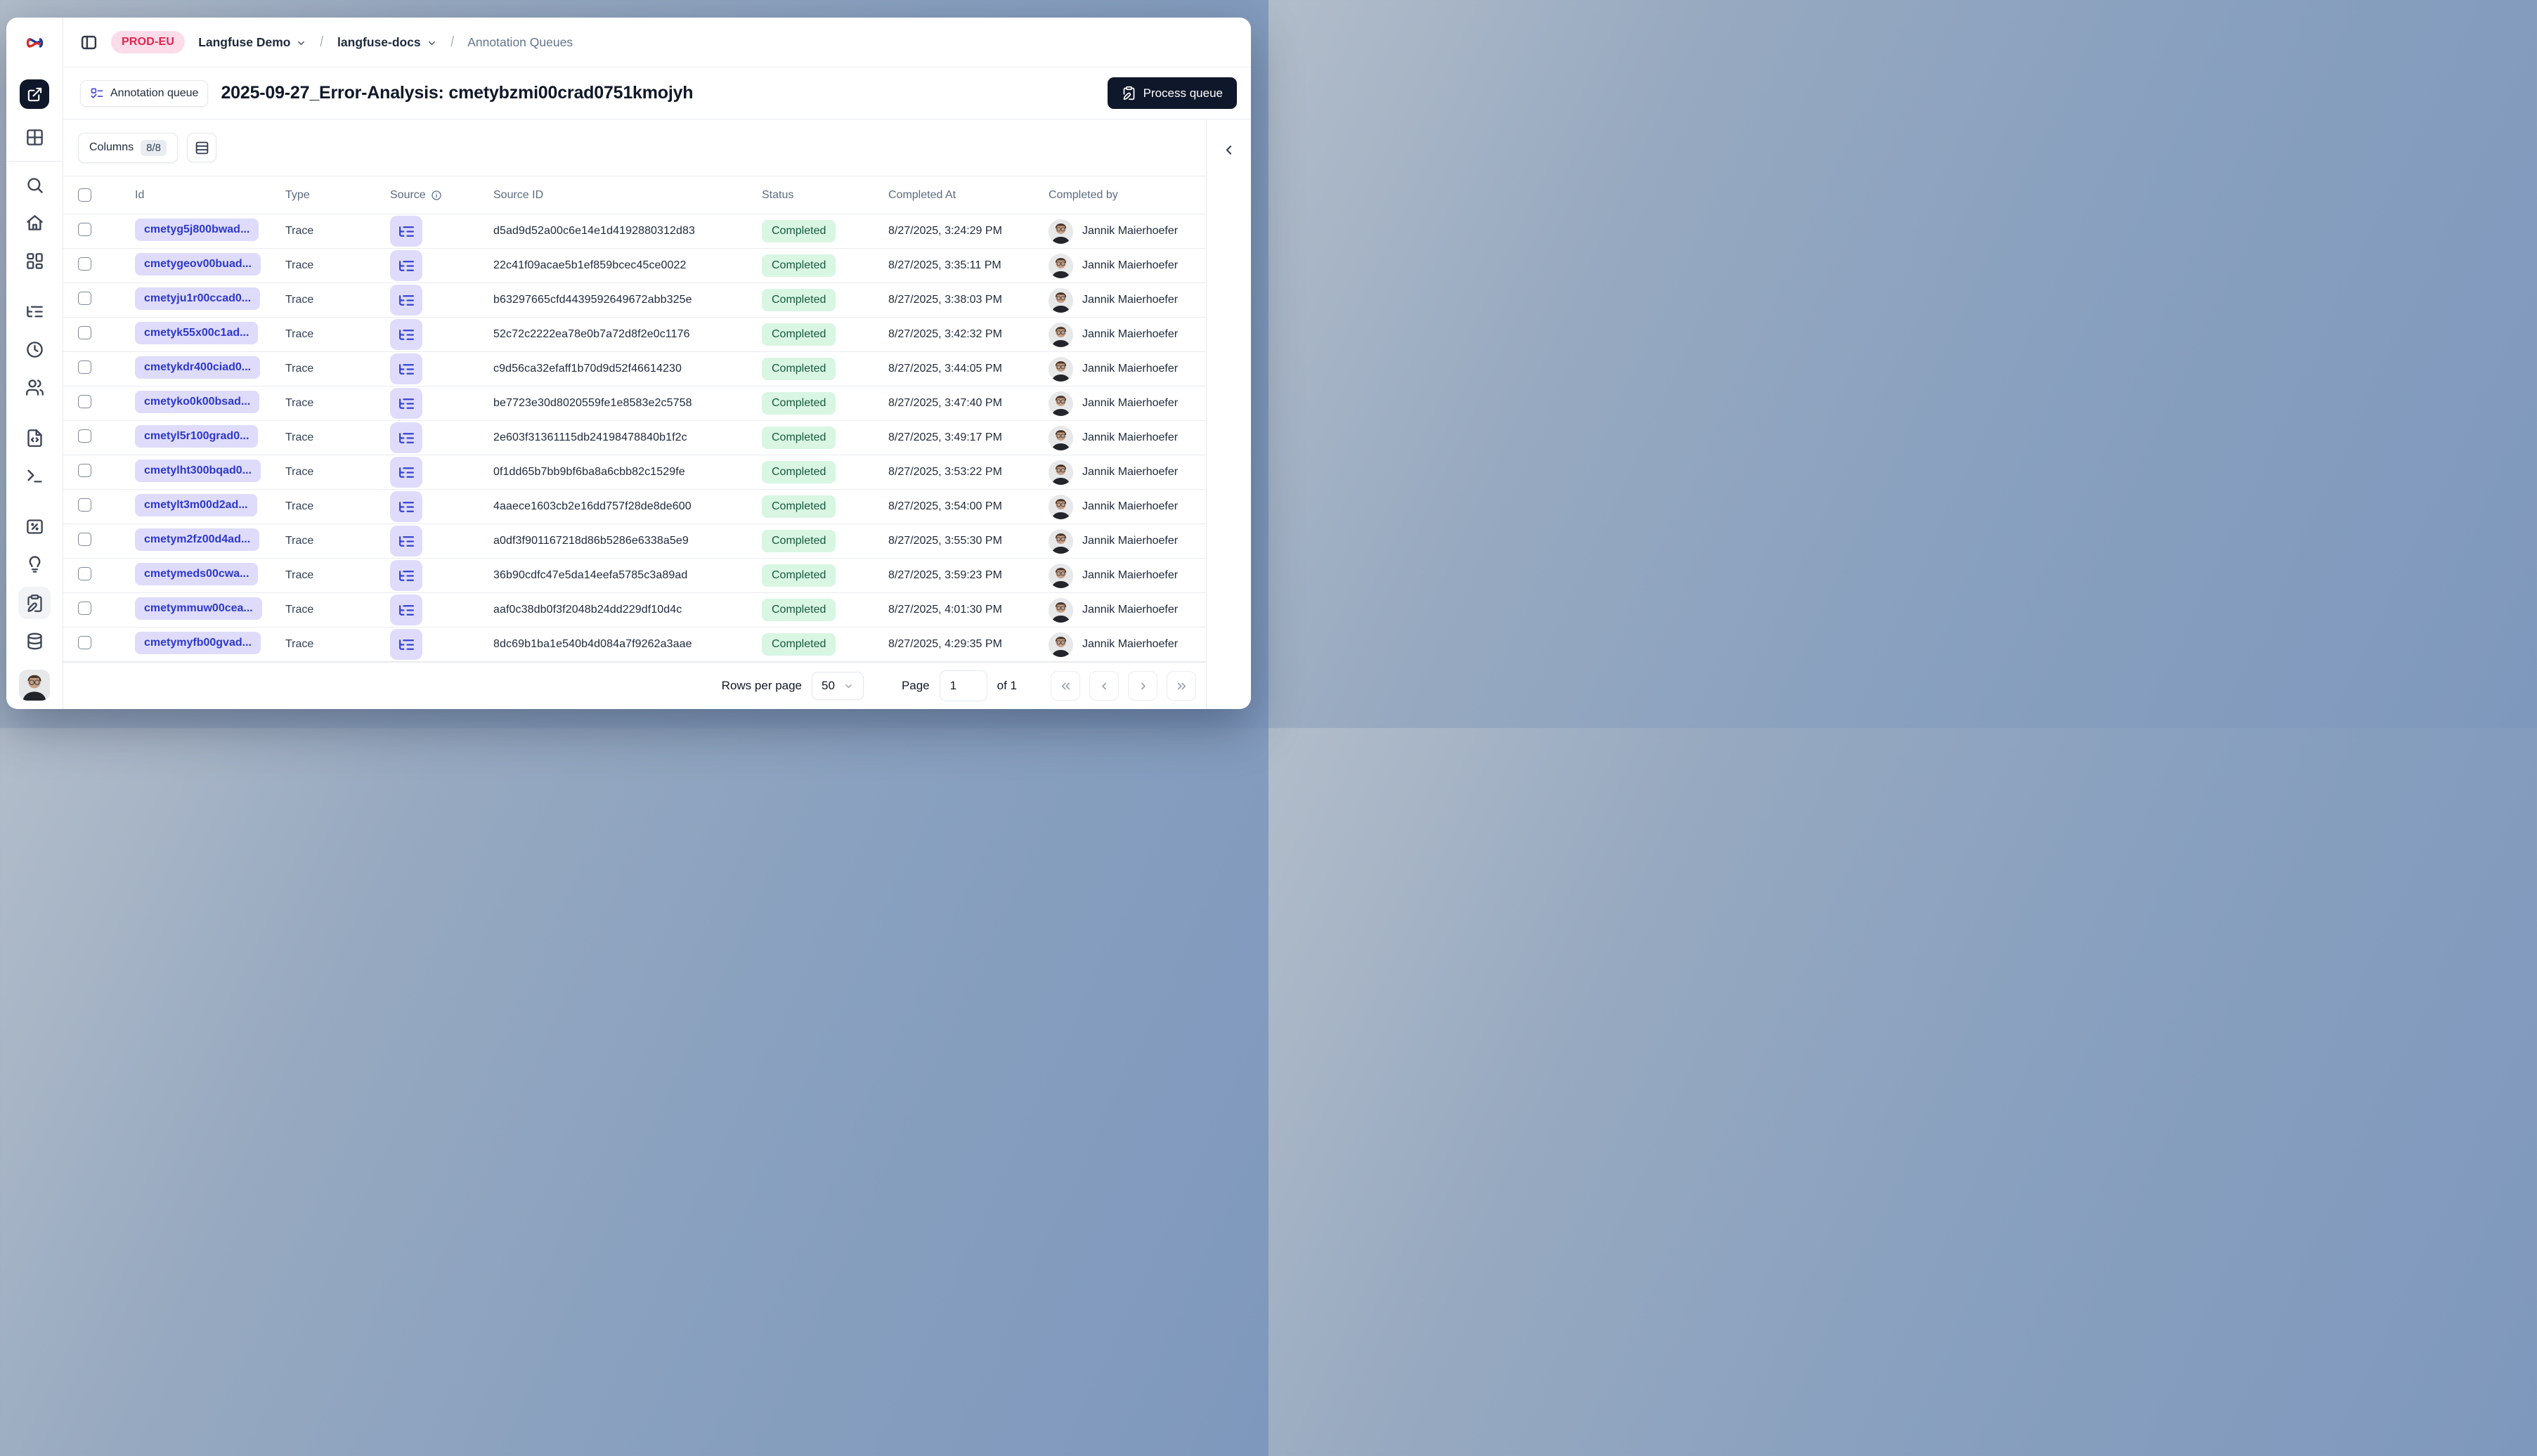 The width and height of the screenshot is (2537, 1456). I want to click on column-header-completed-at: Completed At, so click(968, 195).